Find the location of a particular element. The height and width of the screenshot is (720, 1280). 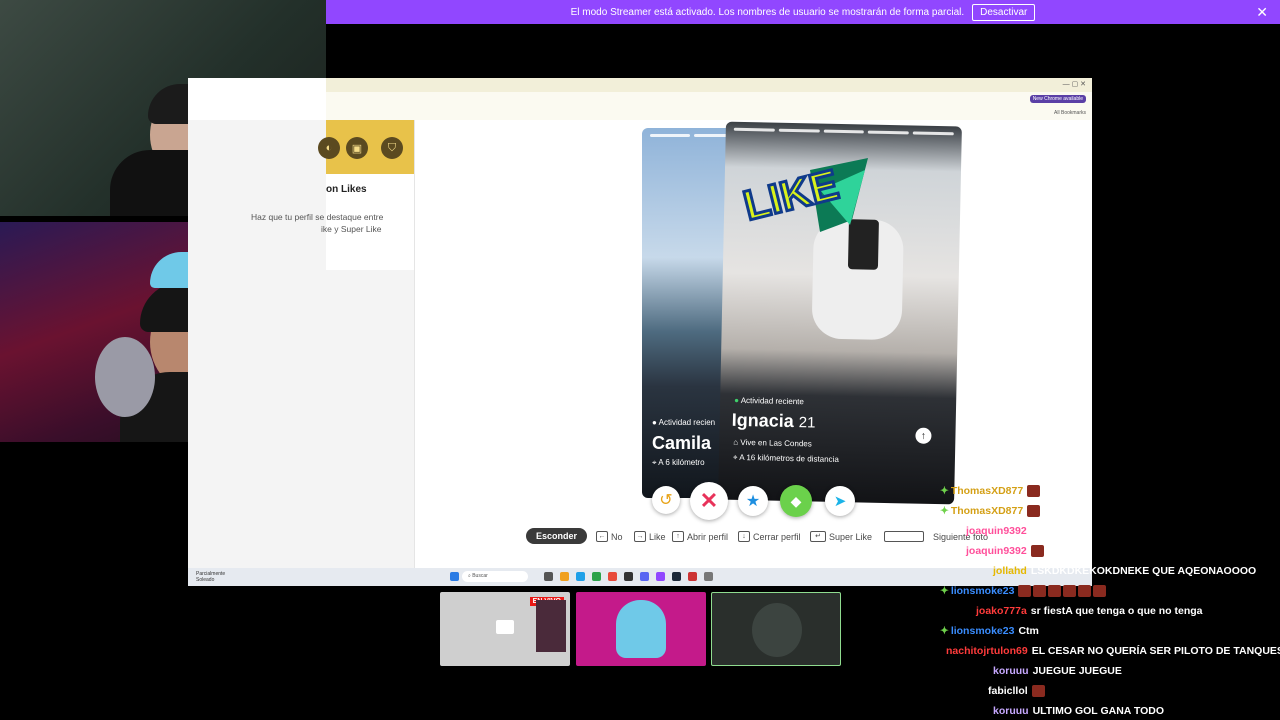

chrome-update-badge: New Chrome available is located at coordinates (1057, 99).